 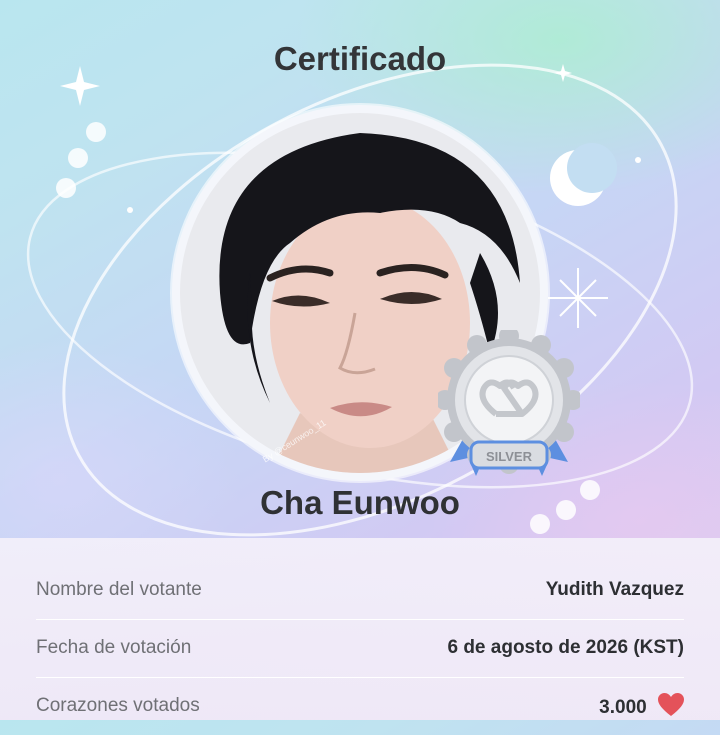 What do you see at coordinates (509, 456) in the screenshot?
I see `badge-tier-label: SILVER` at bounding box center [509, 456].